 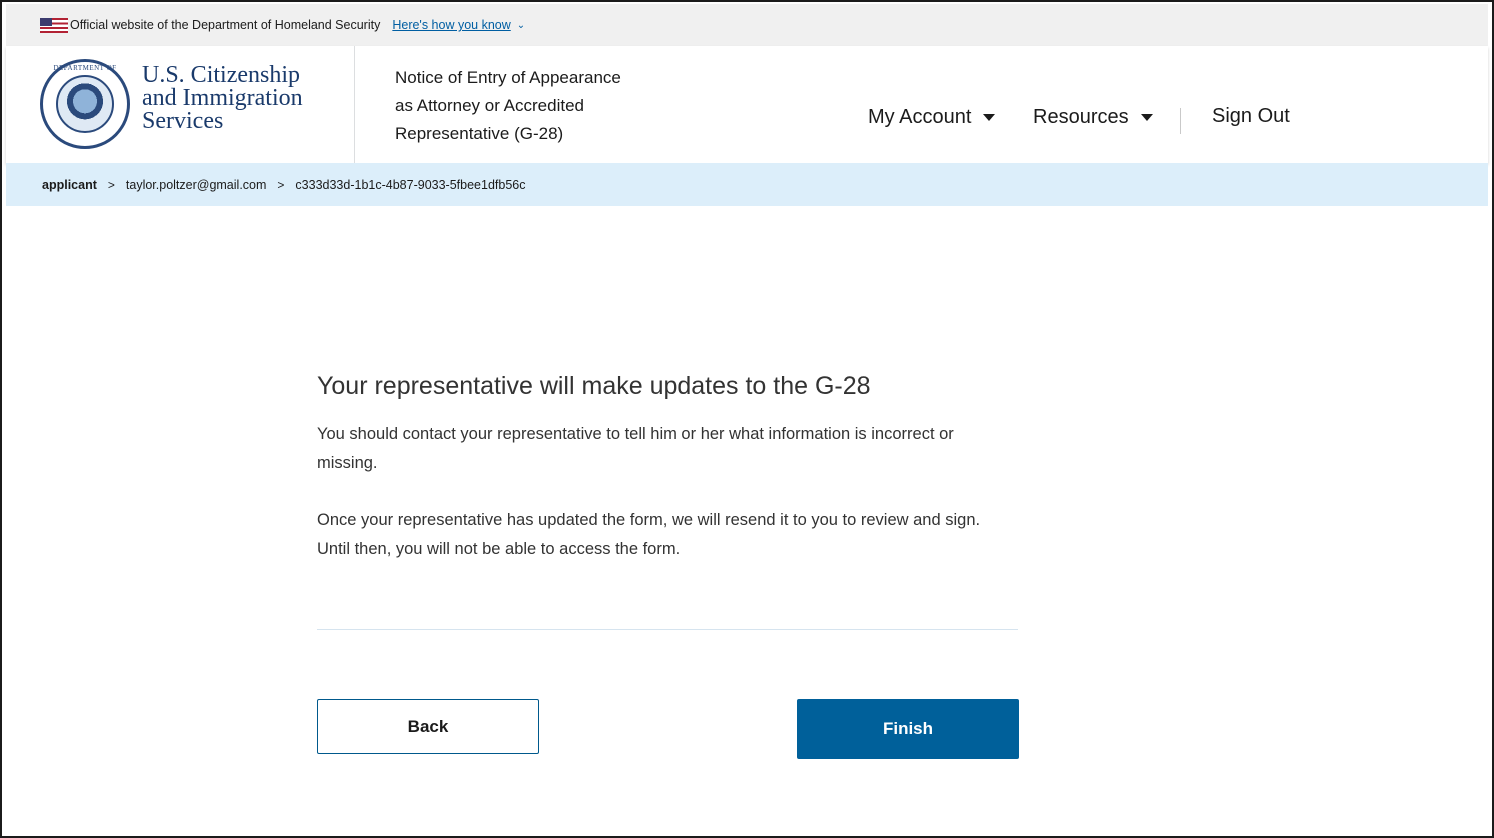 I want to click on header-divider, so click(x=354, y=104).